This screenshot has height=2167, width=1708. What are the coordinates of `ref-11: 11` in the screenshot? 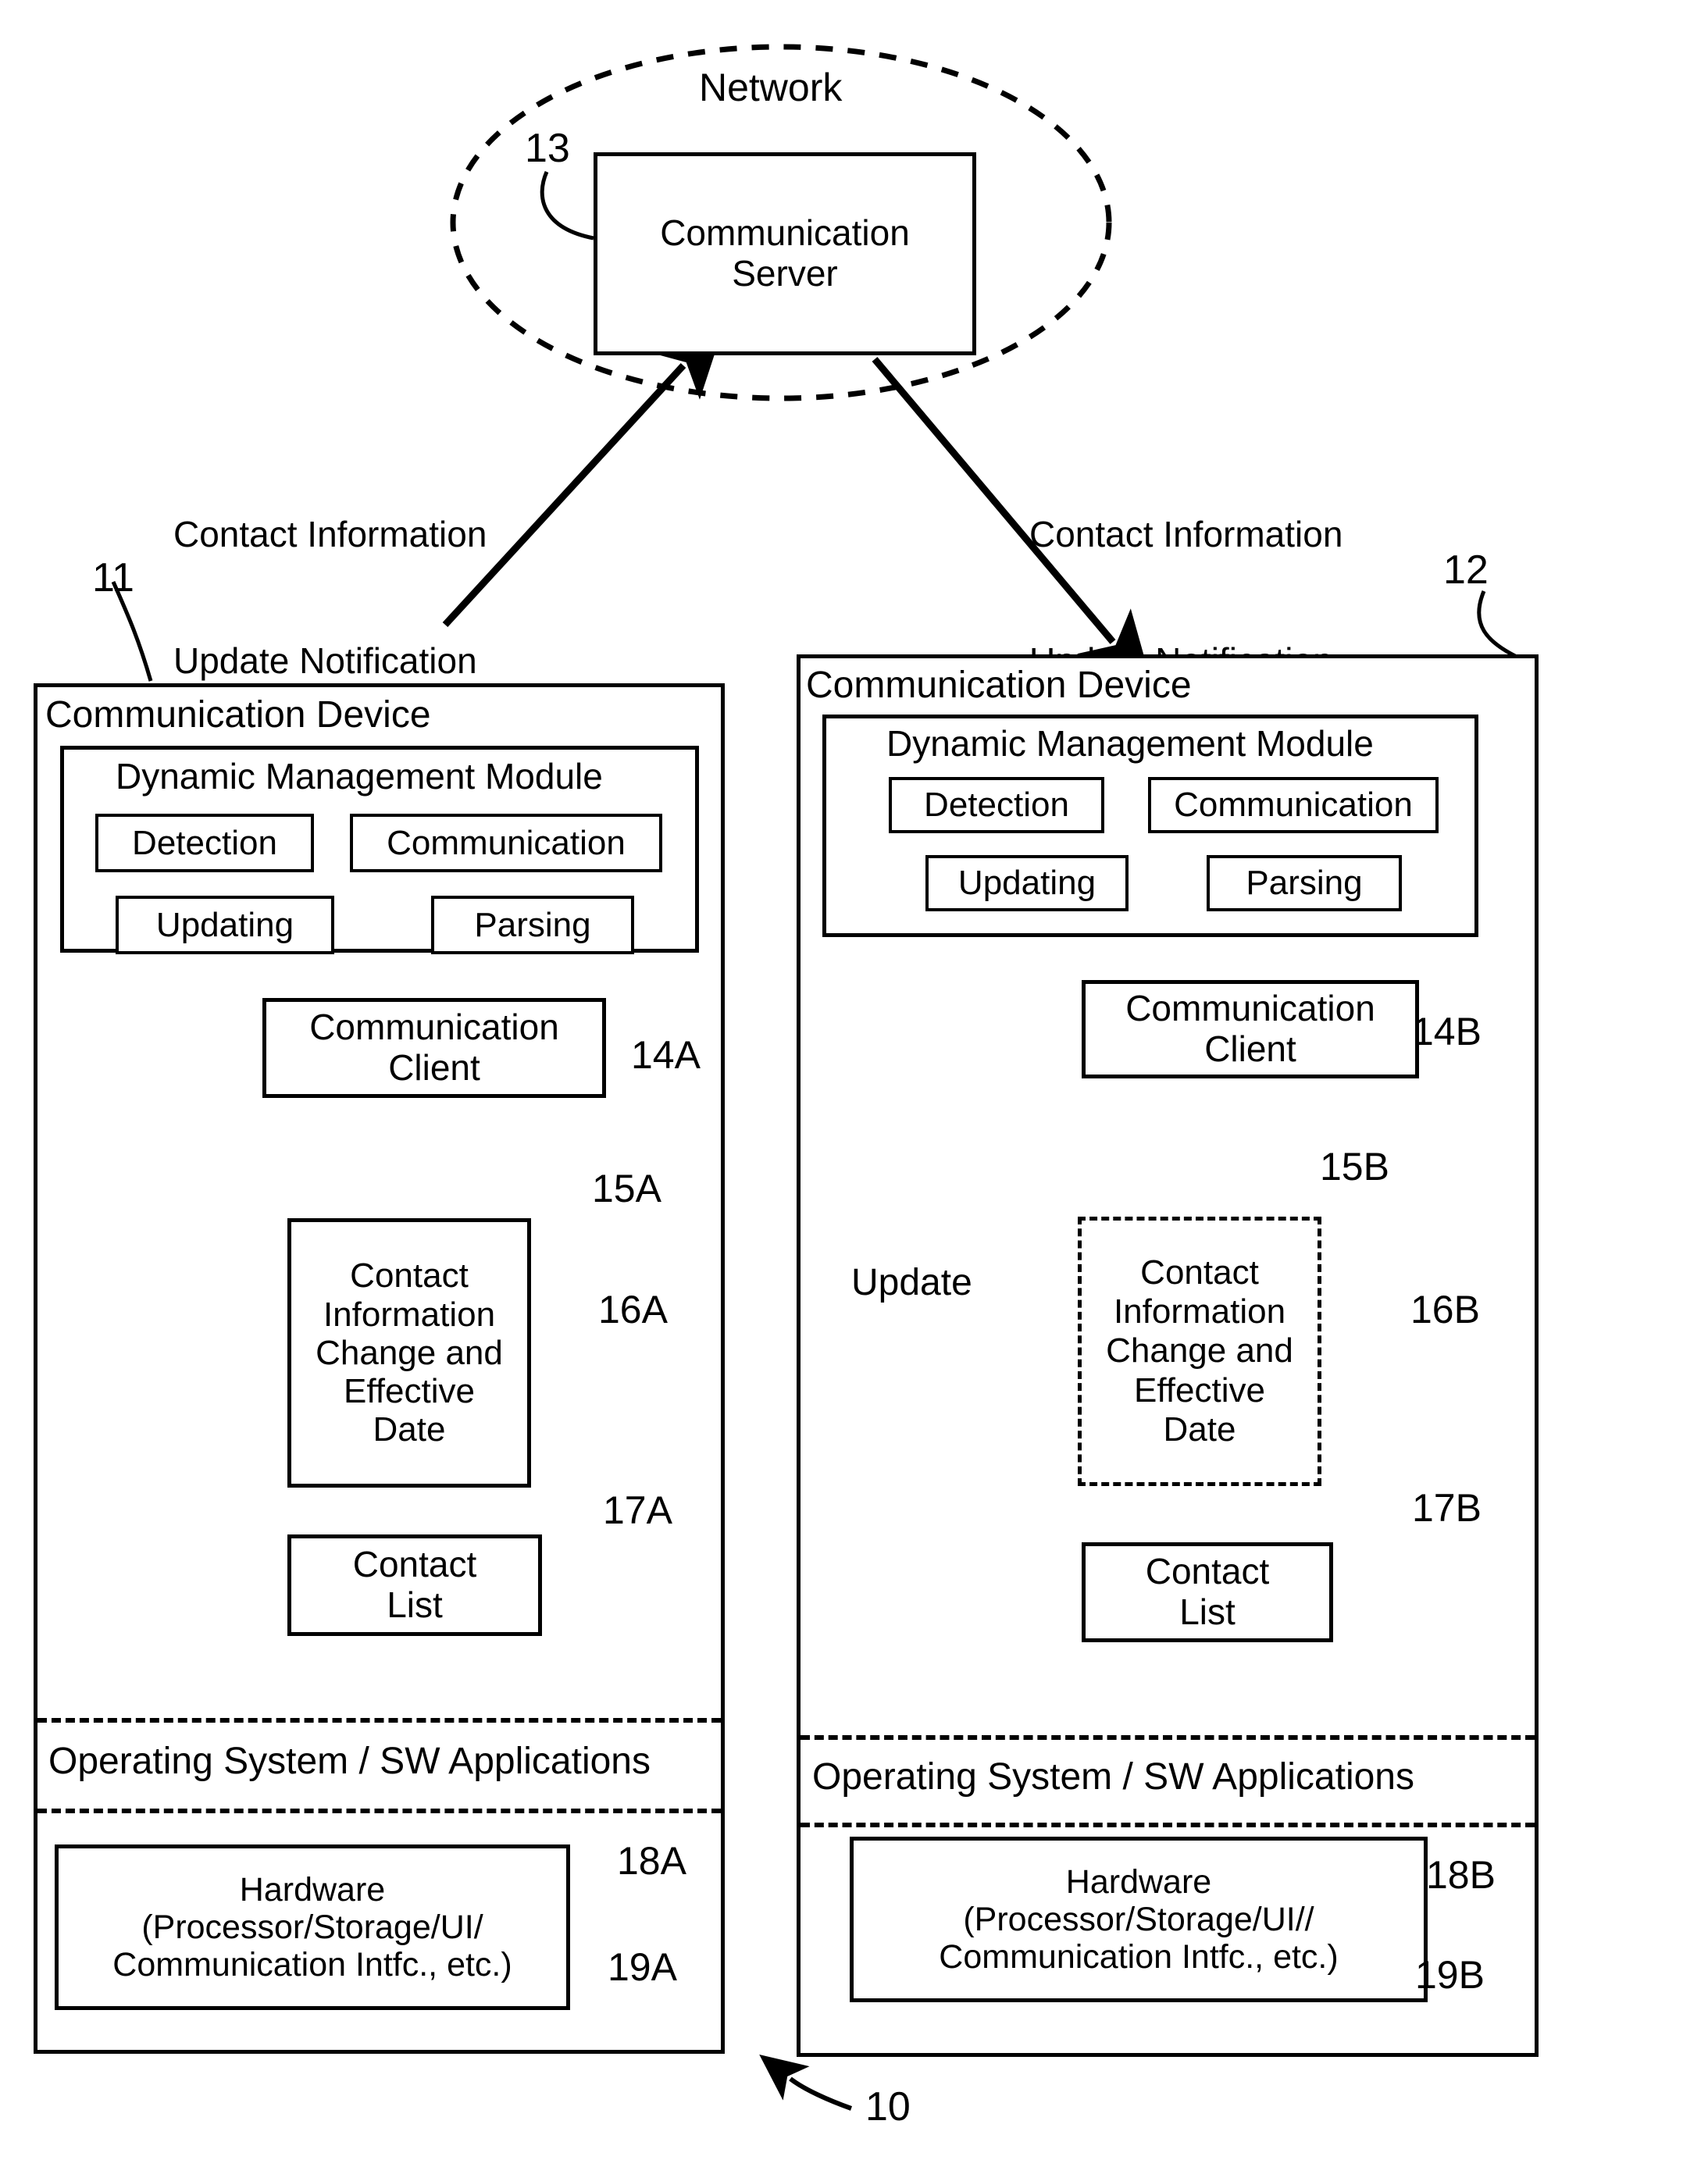 It's located at (113, 578).